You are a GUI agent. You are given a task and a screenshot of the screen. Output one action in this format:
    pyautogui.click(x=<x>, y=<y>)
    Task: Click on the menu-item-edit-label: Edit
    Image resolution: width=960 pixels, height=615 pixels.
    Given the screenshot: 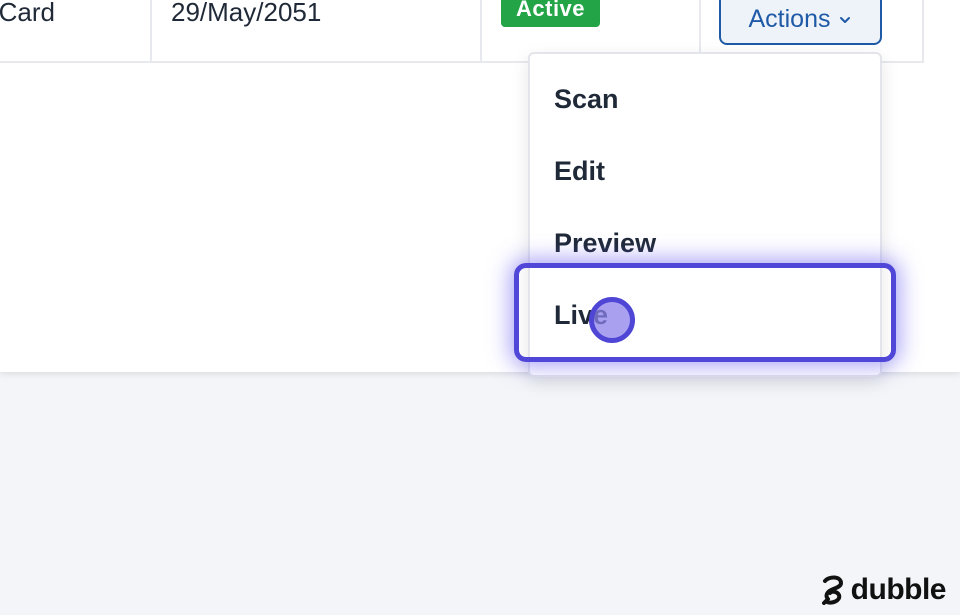 What is the action you would take?
    pyautogui.click(x=579, y=170)
    